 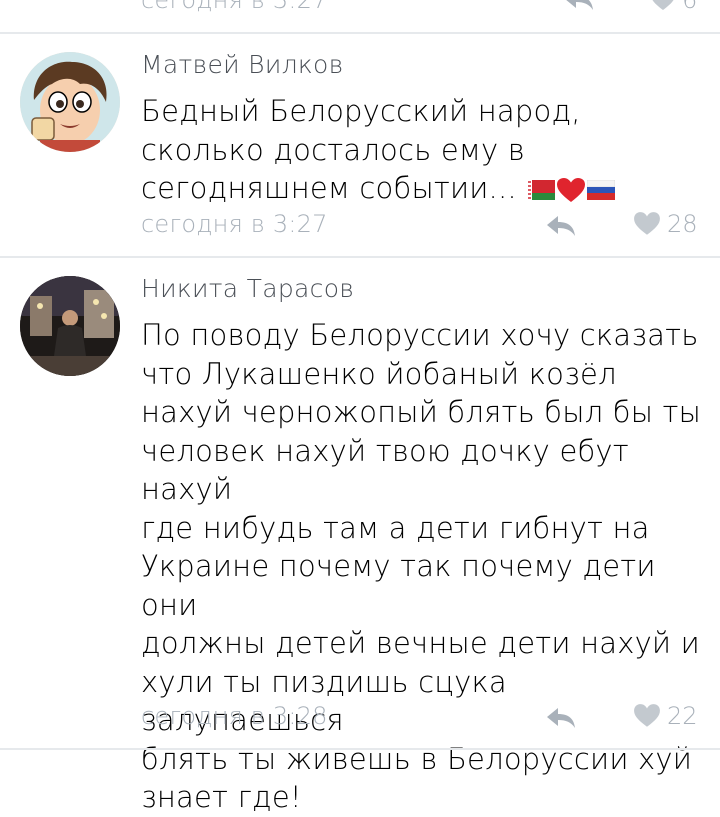 What do you see at coordinates (242, 64) in the screenshot?
I see `comment-author: Матвей Вилков` at bounding box center [242, 64].